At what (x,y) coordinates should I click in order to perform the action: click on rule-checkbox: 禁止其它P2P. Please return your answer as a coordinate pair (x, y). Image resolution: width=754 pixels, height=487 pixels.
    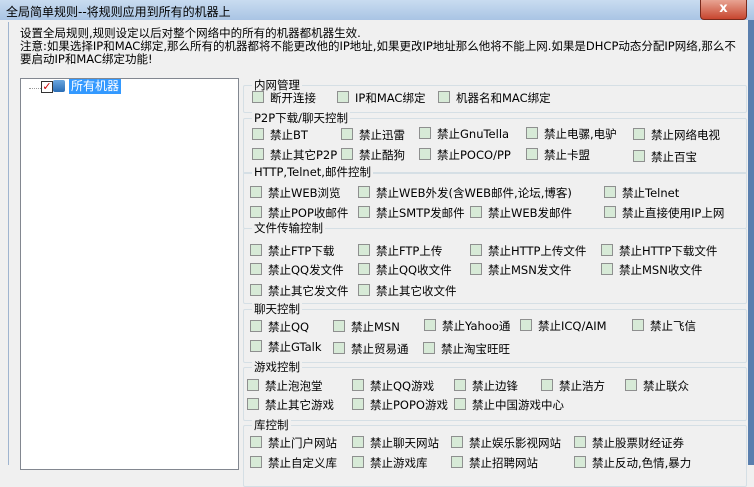
    Looking at the image, I should click on (294, 155).